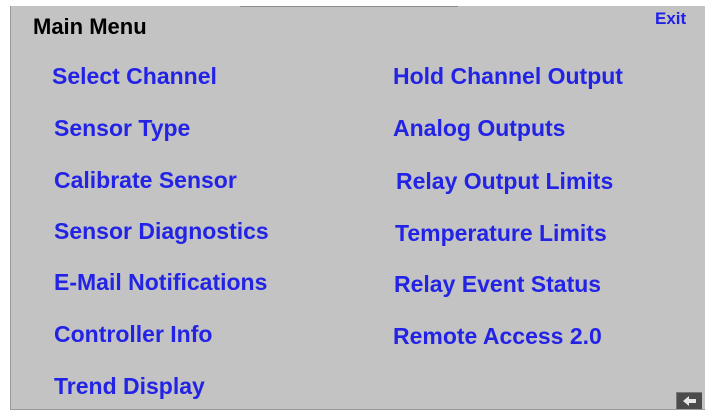  I want to click on menu-item-temperature-limits: Temperature Limits, so click(501, 233).